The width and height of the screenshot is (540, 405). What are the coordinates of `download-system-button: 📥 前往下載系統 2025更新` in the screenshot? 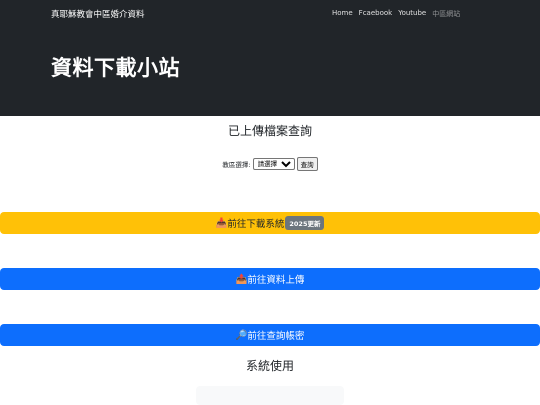 It's located at (270, 223).